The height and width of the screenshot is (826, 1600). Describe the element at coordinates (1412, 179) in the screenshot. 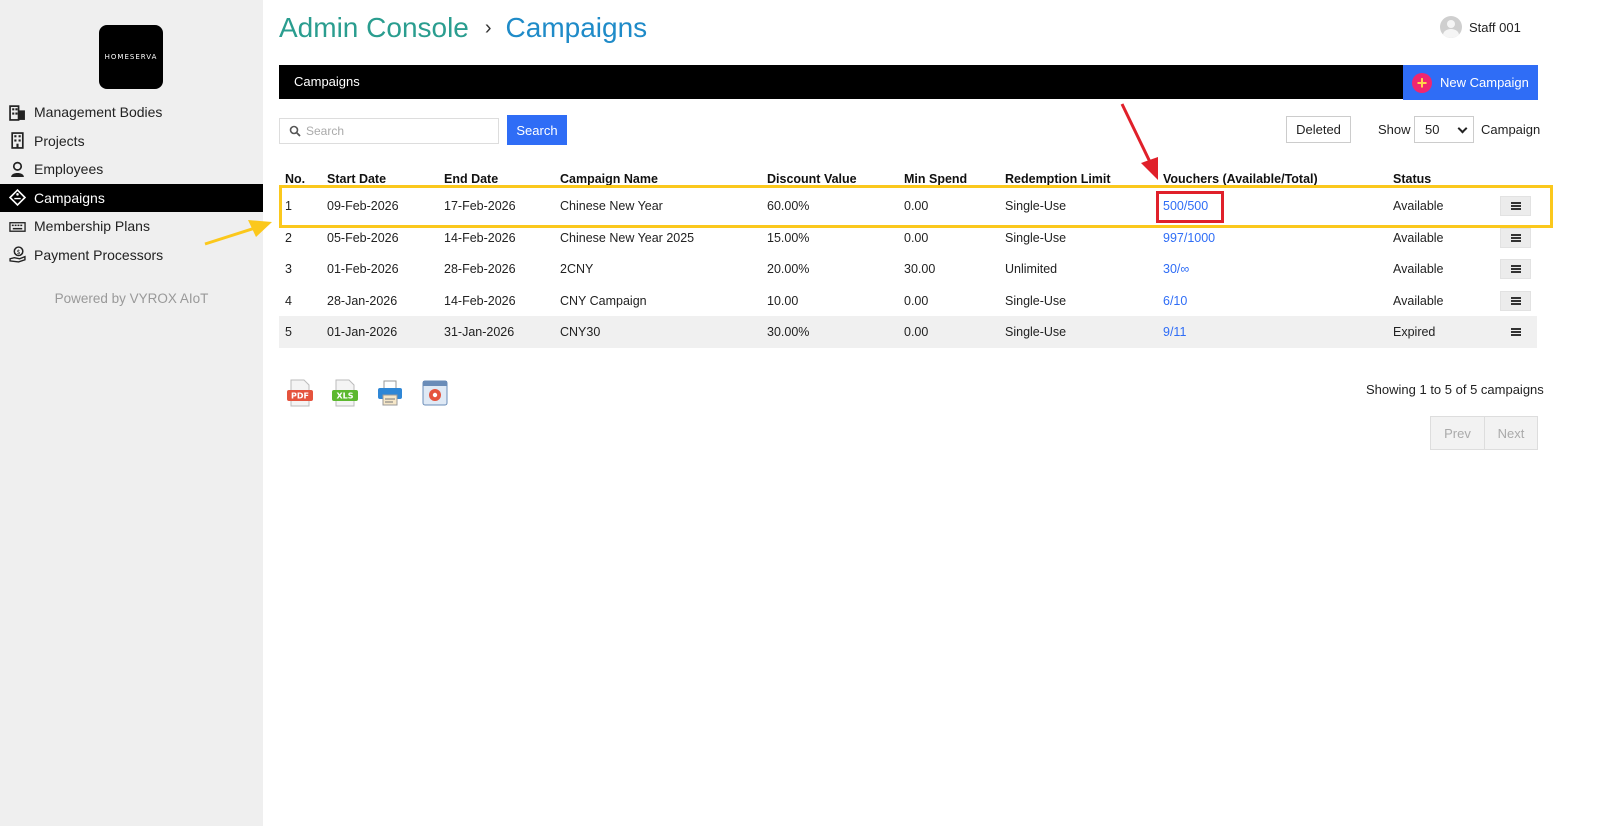

I see `header-status: Status` at that location.